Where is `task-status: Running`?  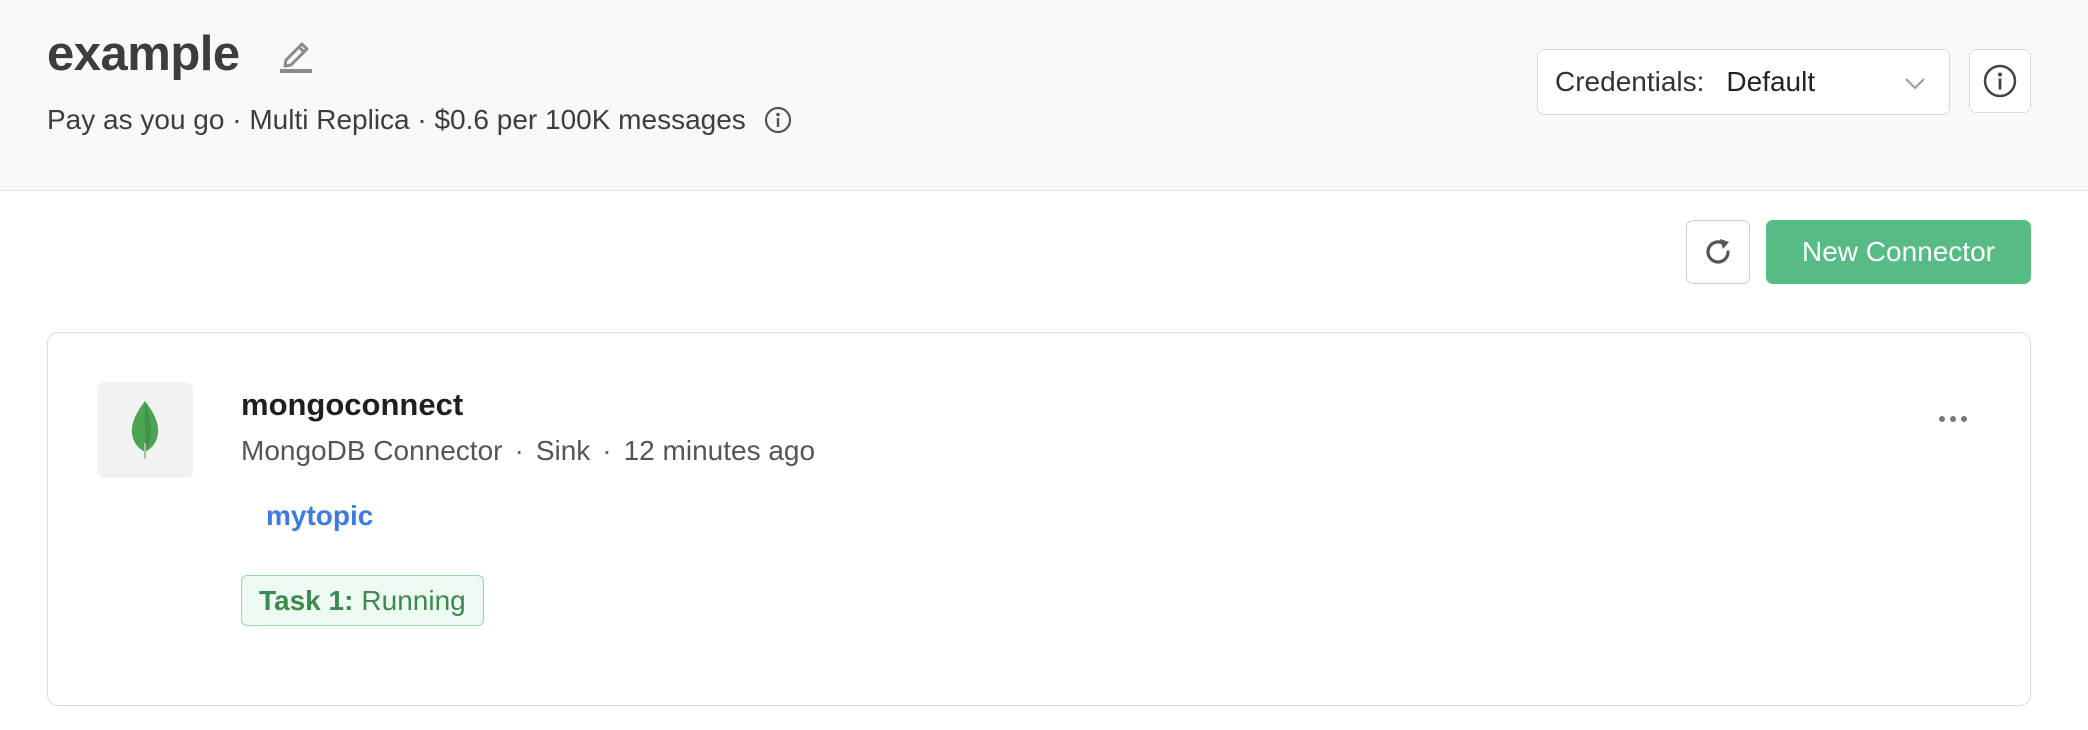 task-status: Running is located at coordinates (413, 600).